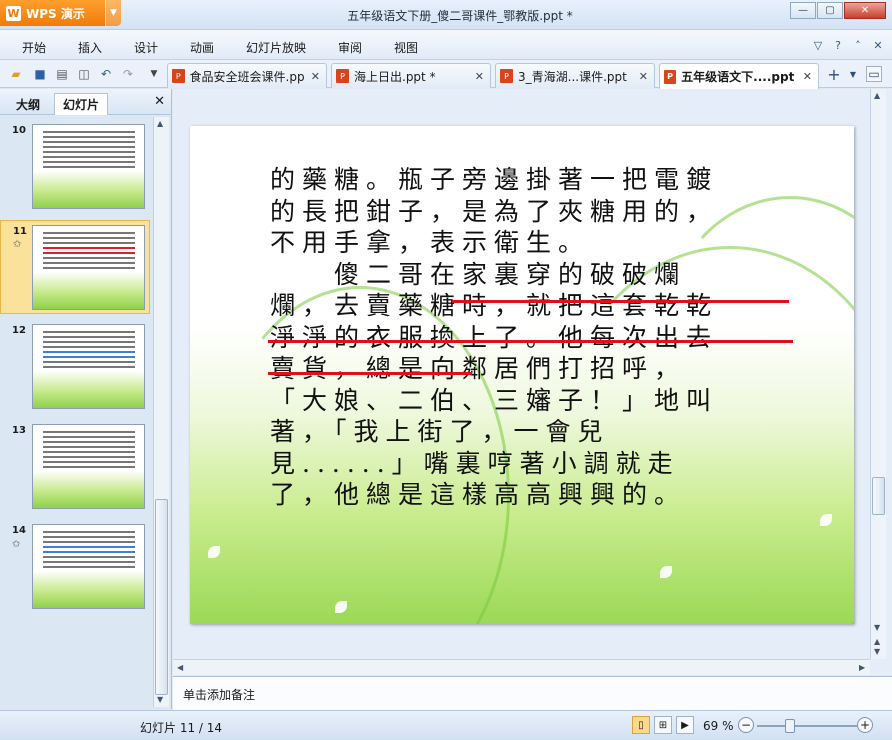 The image size is (892, 740). I want to click on tab-qinghai-lake: P 3_青海湖...课件.ppt ✕, so click(575, 75).